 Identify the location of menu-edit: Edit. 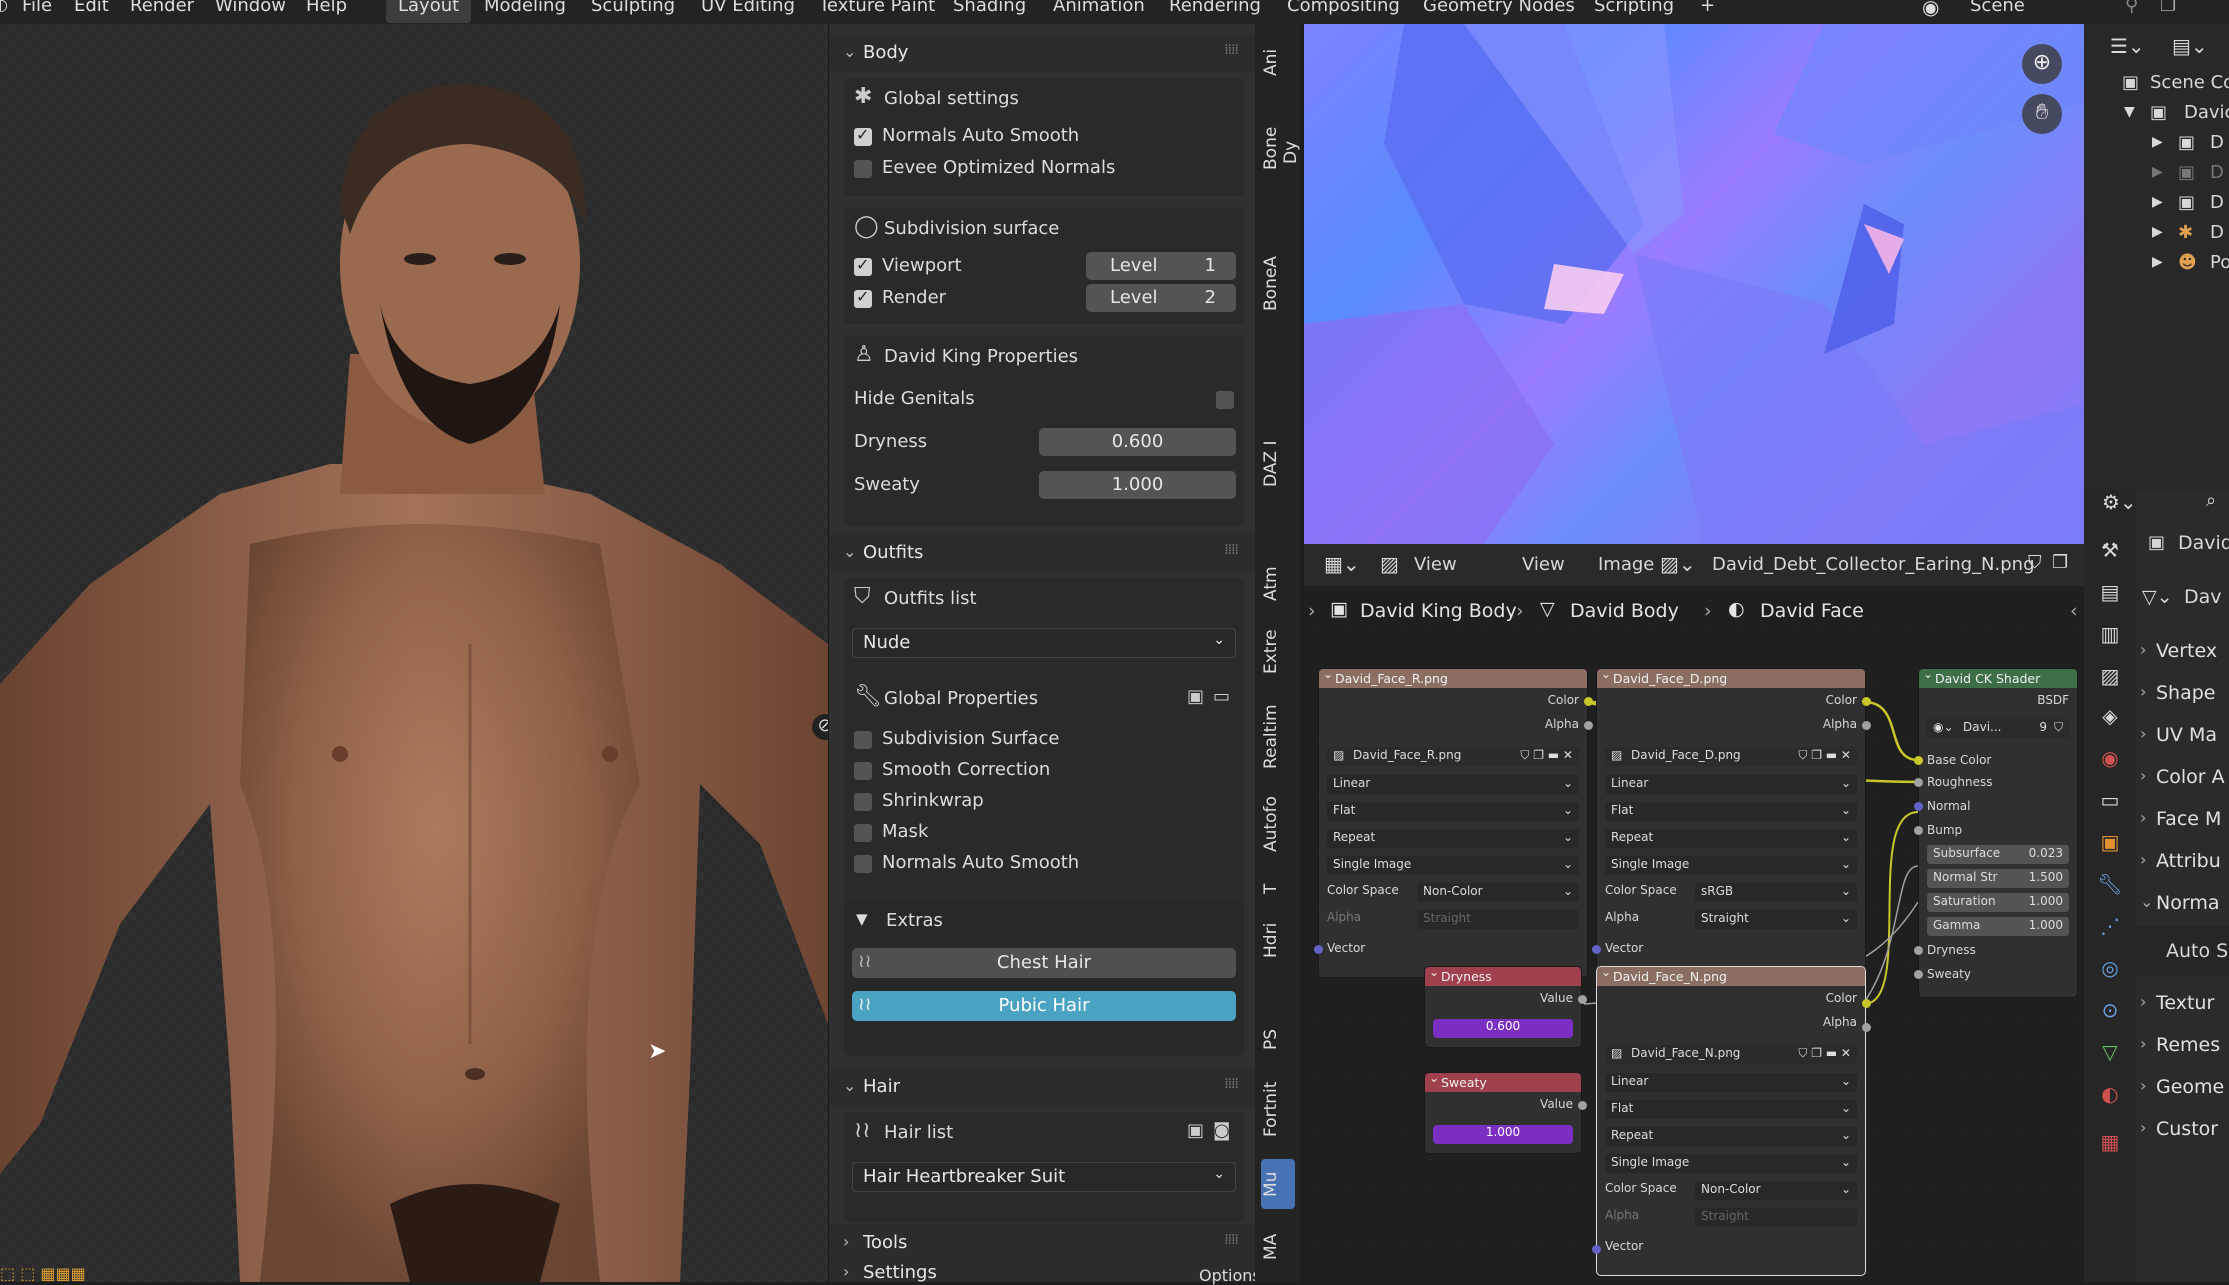
(91, 8).